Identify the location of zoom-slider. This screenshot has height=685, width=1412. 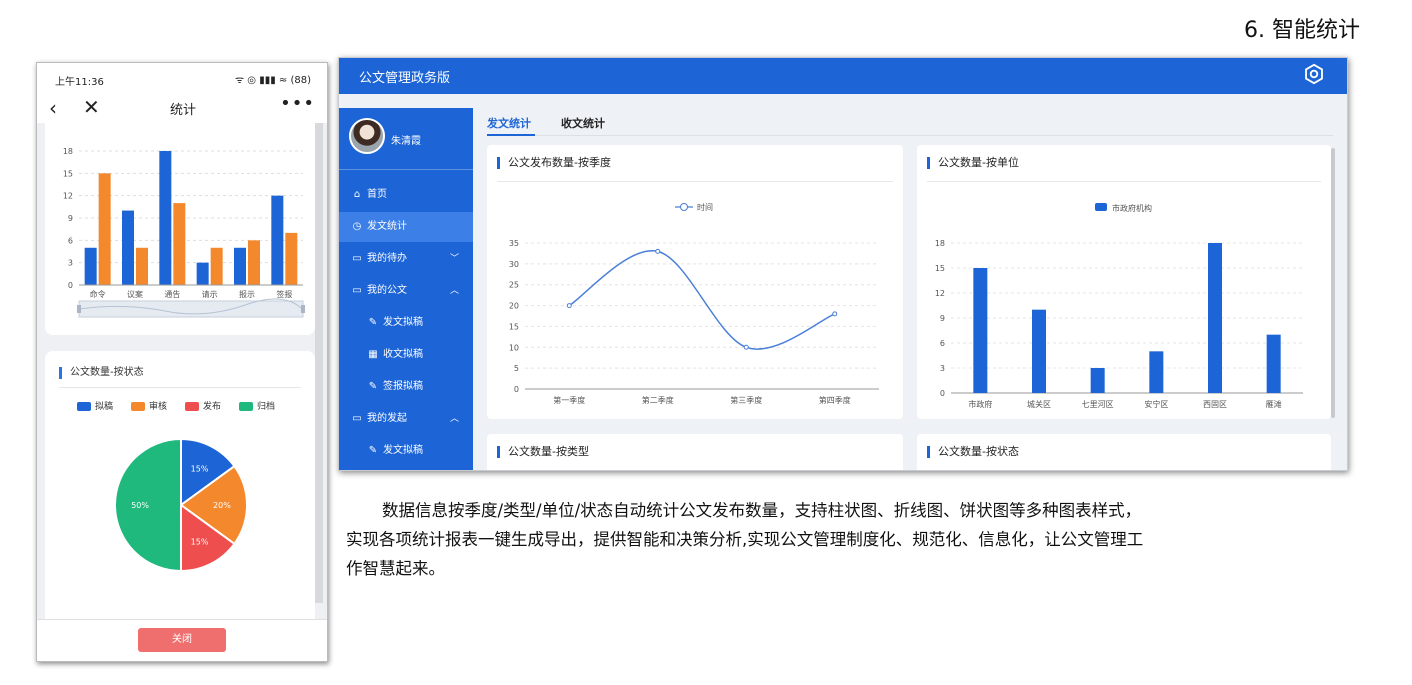
(191, 309).